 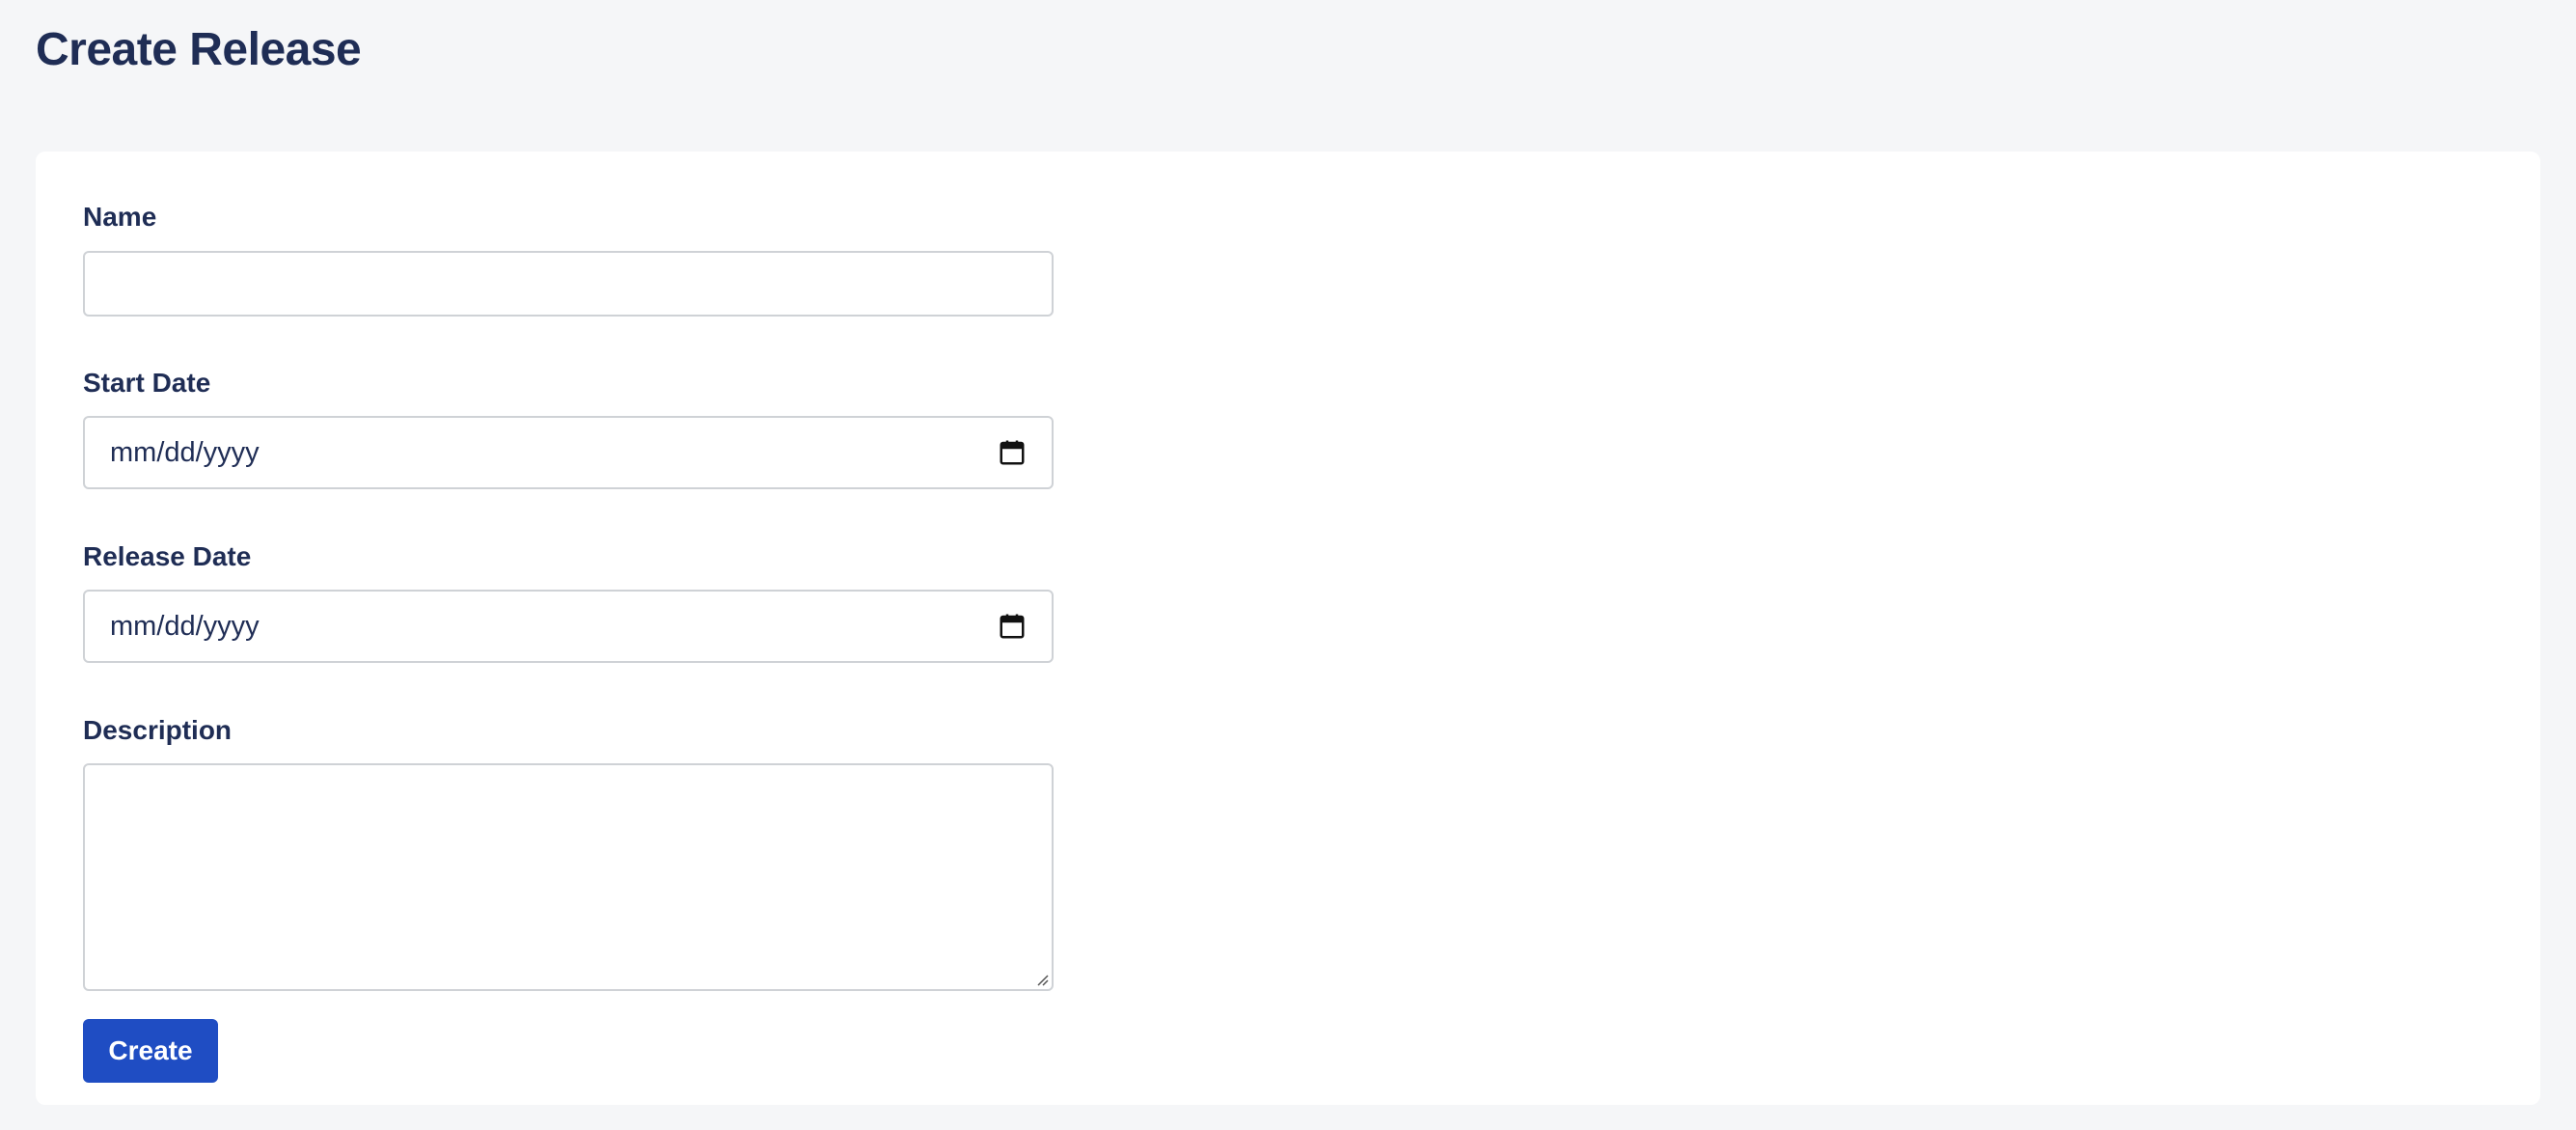 I want to click on description-label: Description, so click(x=158, y=730).